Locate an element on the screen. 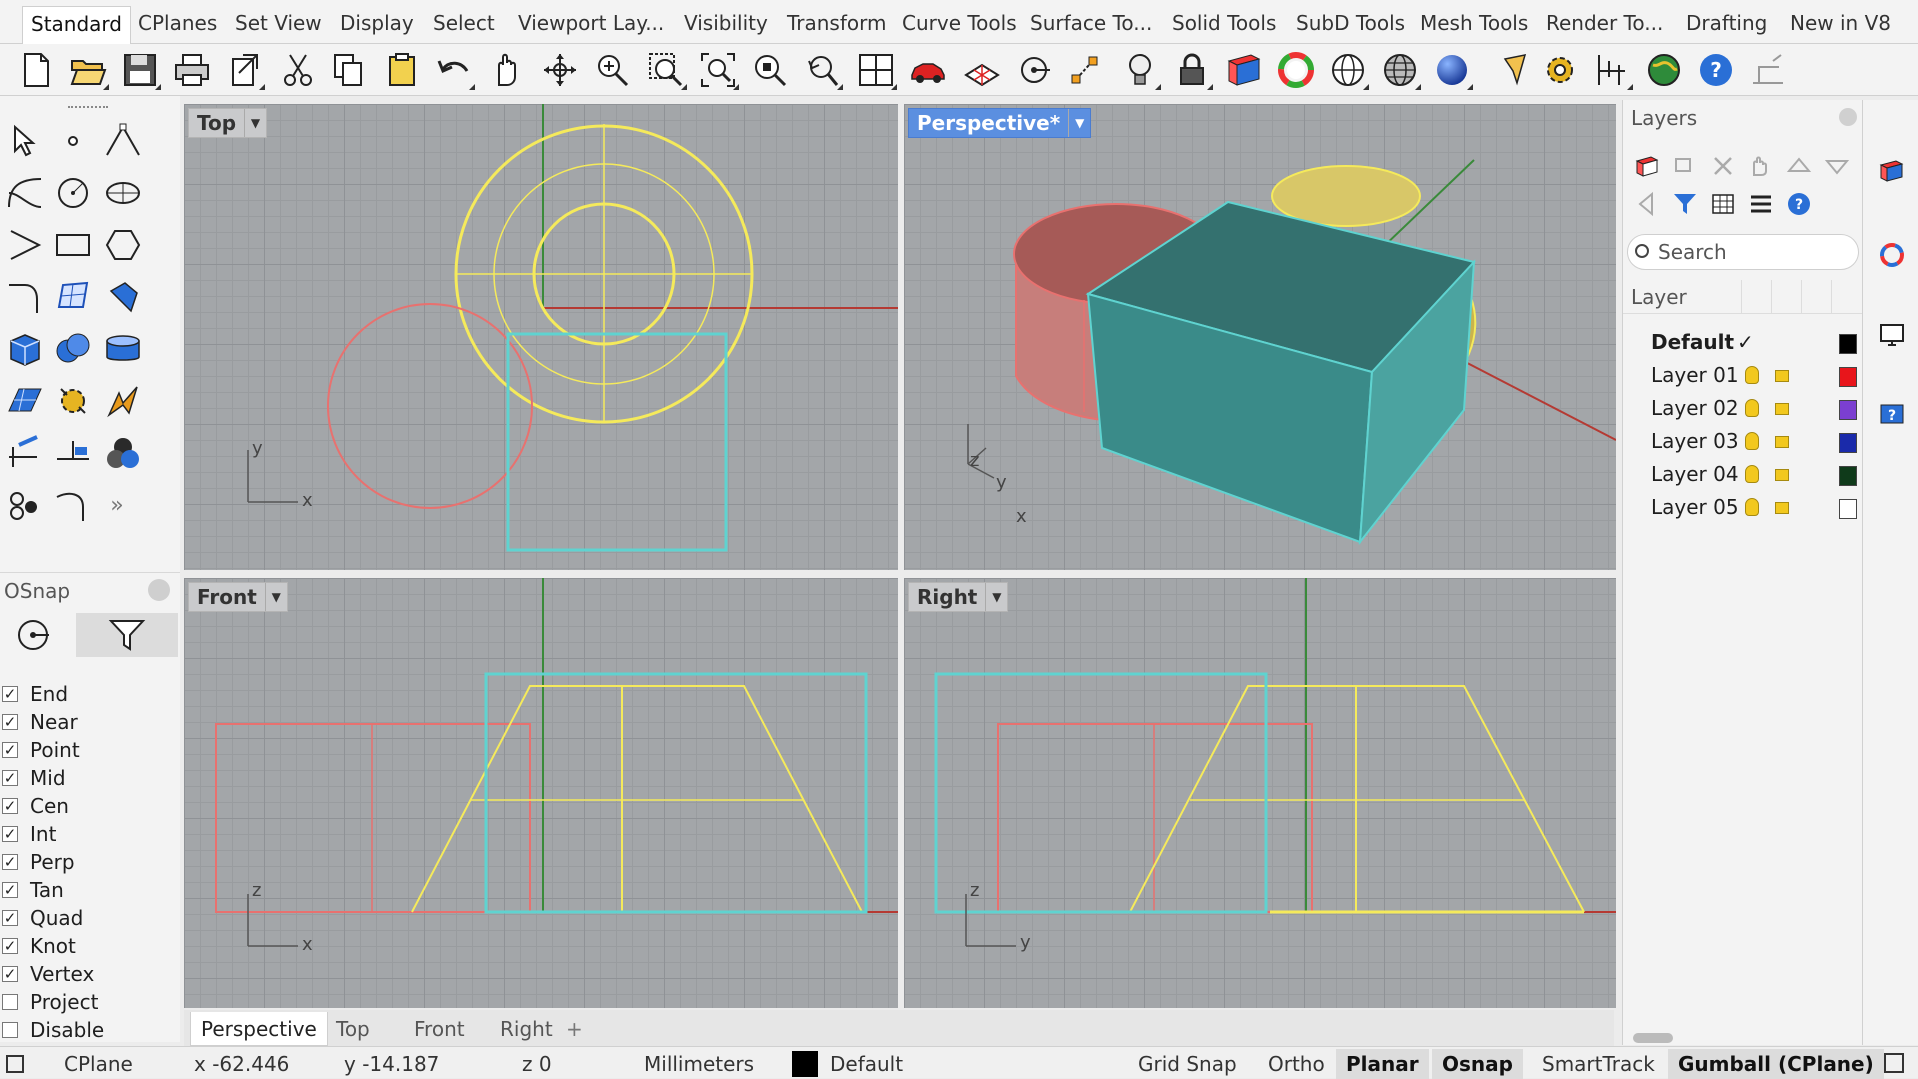  osnap-item-tan: ✓ Tan is located at coordinates (90, 890).